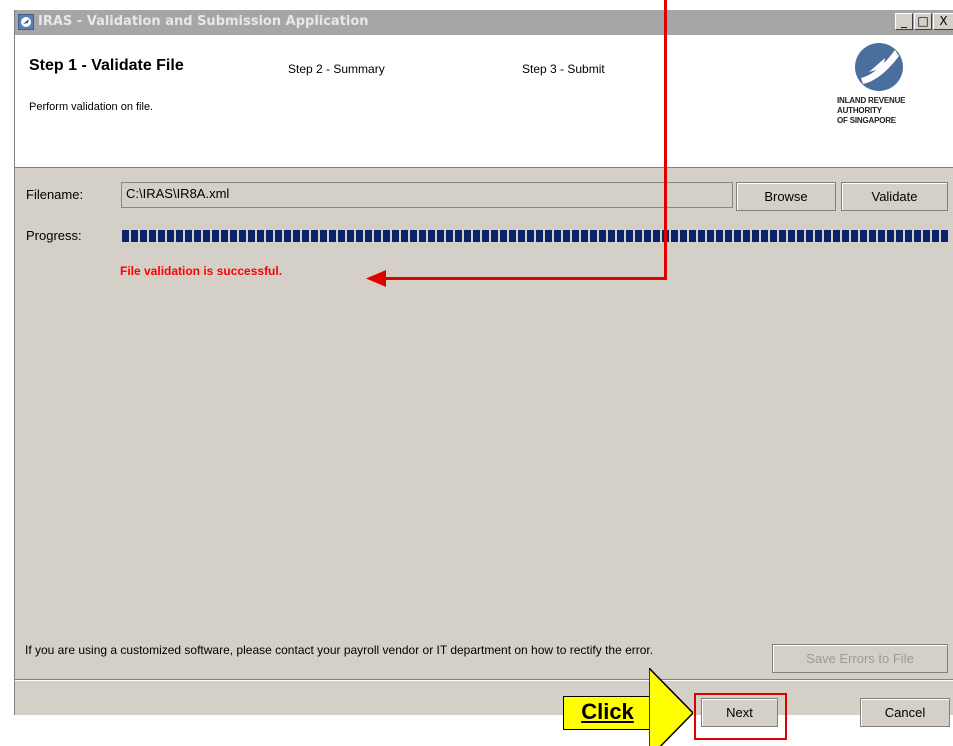 Image resolution: width=953 pixels, height=746 pixels. What do you see at coordinates (376, 278) in the screenshot?
I see `annotation-arrowhead-icon` at bounding box center [376, 278].